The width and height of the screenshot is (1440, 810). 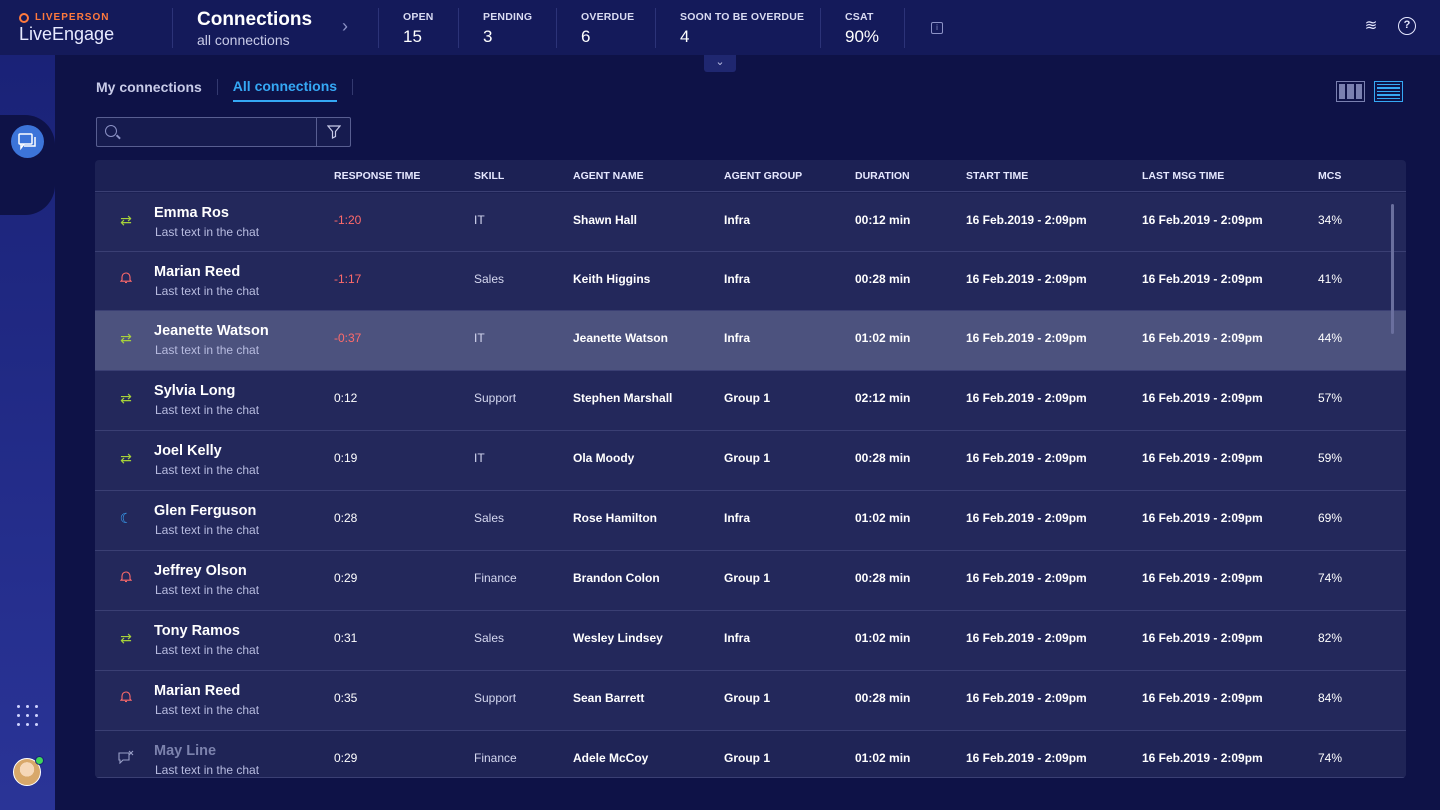 What do you see at coordinates (149, 90) in the screenshot?
I see `tab-my-connections: My connections` at bounding box center [149, 90].